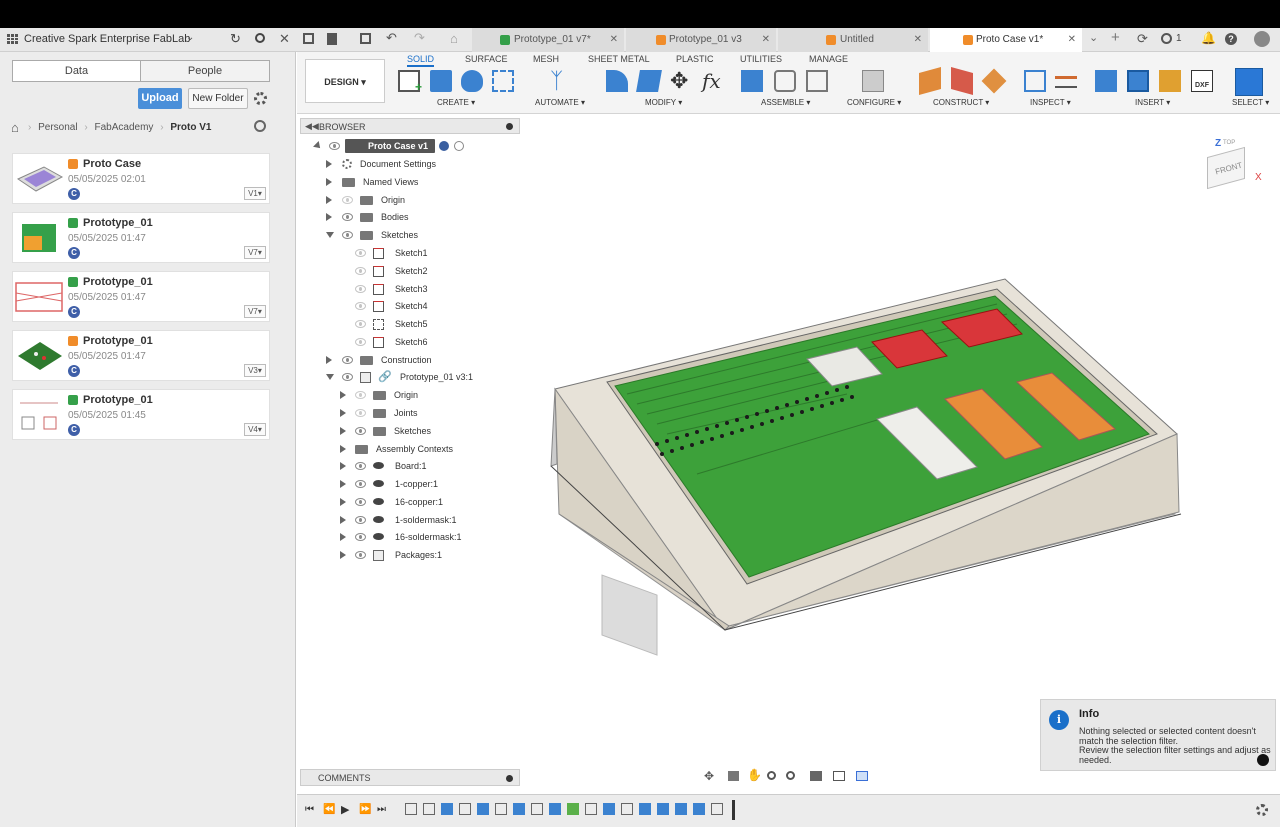  Describe the element at coordinates (345, 809) in the screenshot. I see `timeline-play-icon: ▶` at that location.